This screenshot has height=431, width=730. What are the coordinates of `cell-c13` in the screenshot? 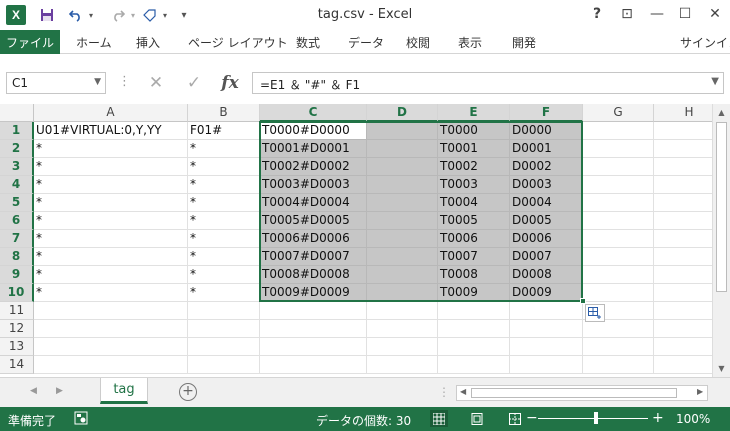 It's located at (313, 347).